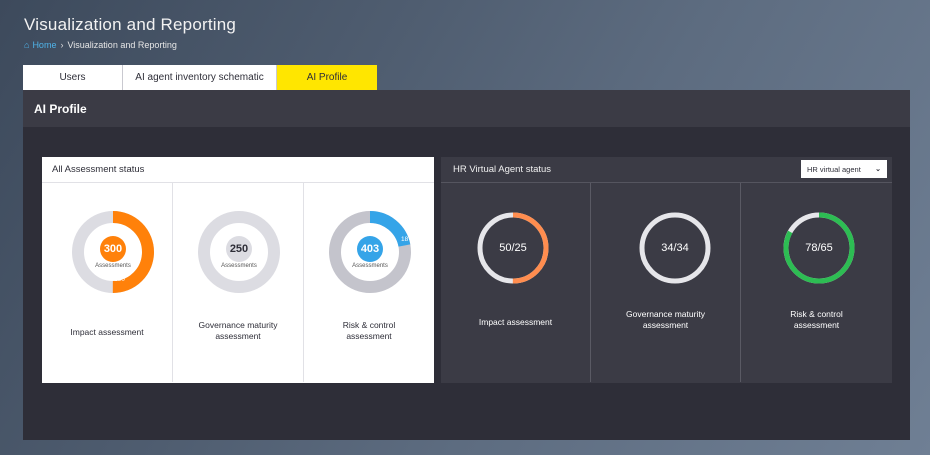 The height and width of the screenshot is (455, 930). I want to click on risk-control-assessment-donut: 403 Assessments 18, so click(370, 252).